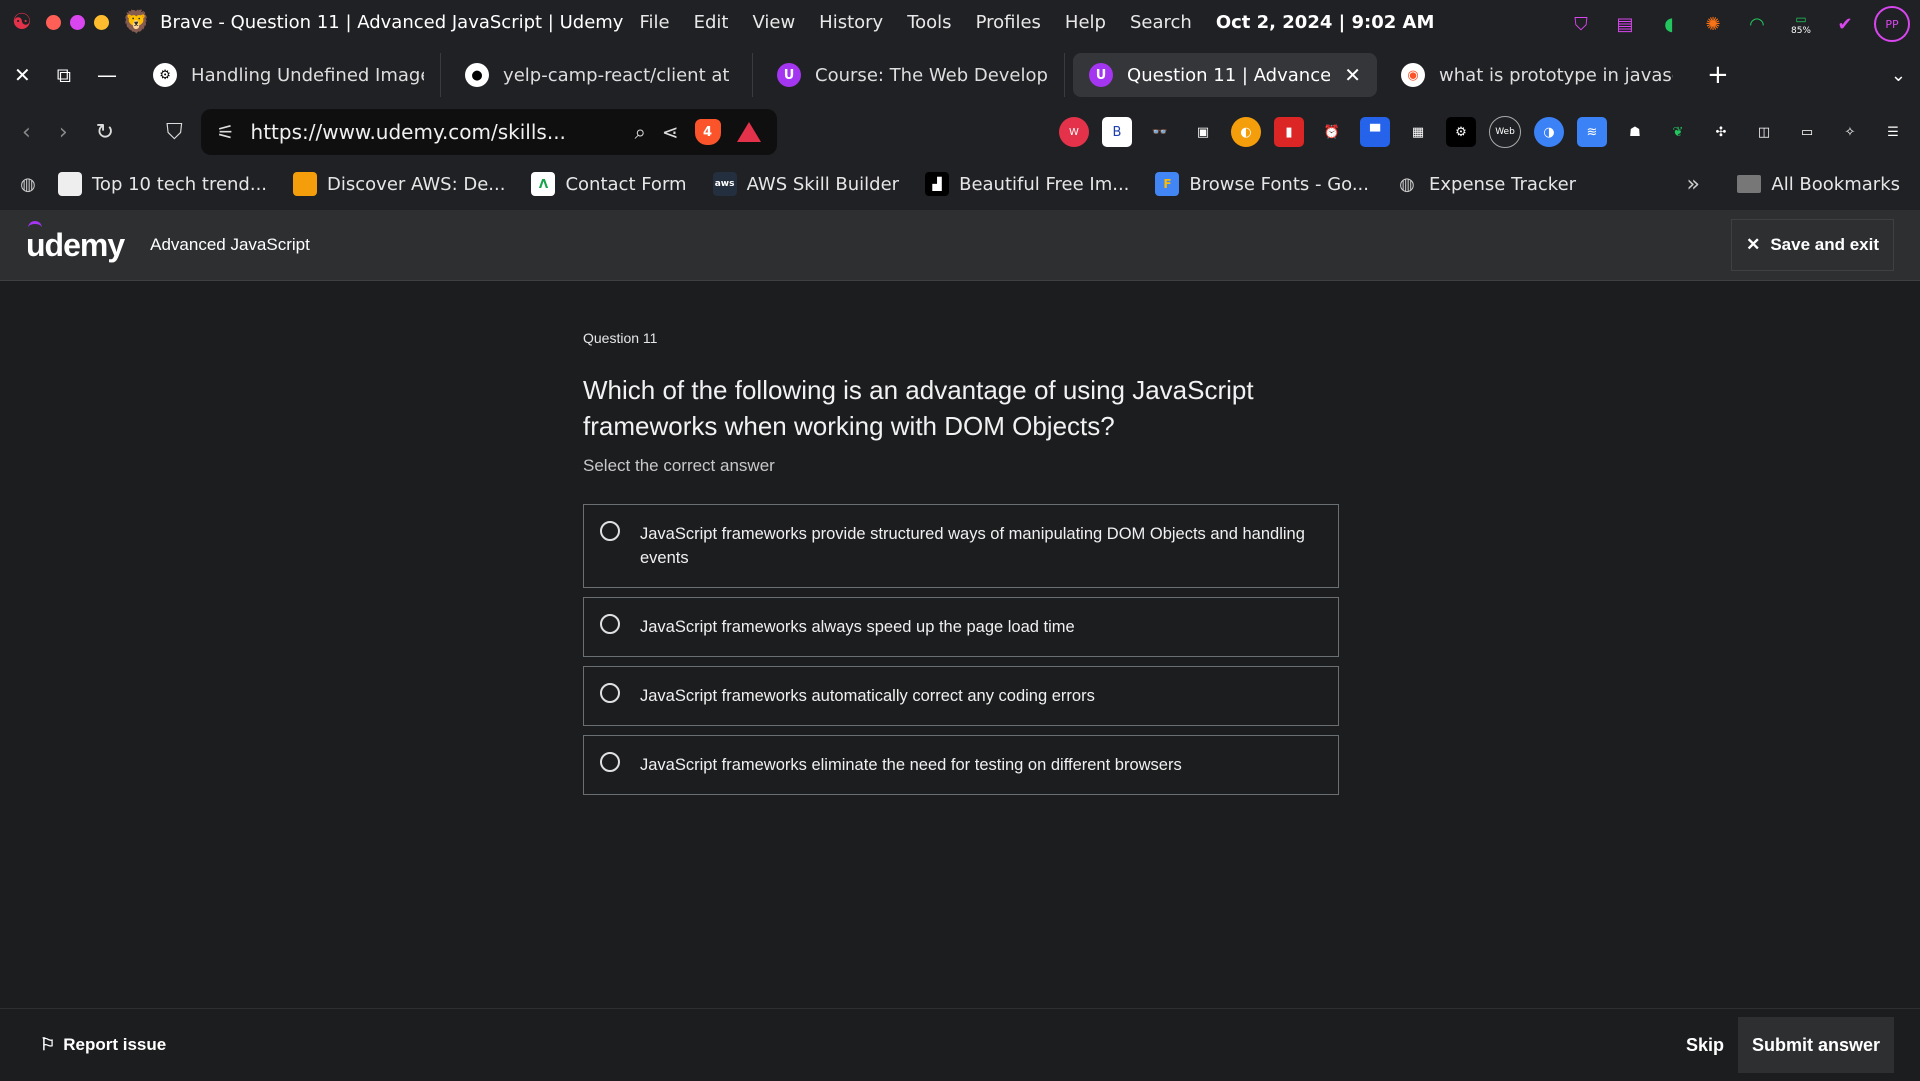 The image size is (1920, 1081). What do you see at coordinates (1549, 132) in the screenshot?
I see `color-picker-icon: ◑` at bounding box center [1549, 132].